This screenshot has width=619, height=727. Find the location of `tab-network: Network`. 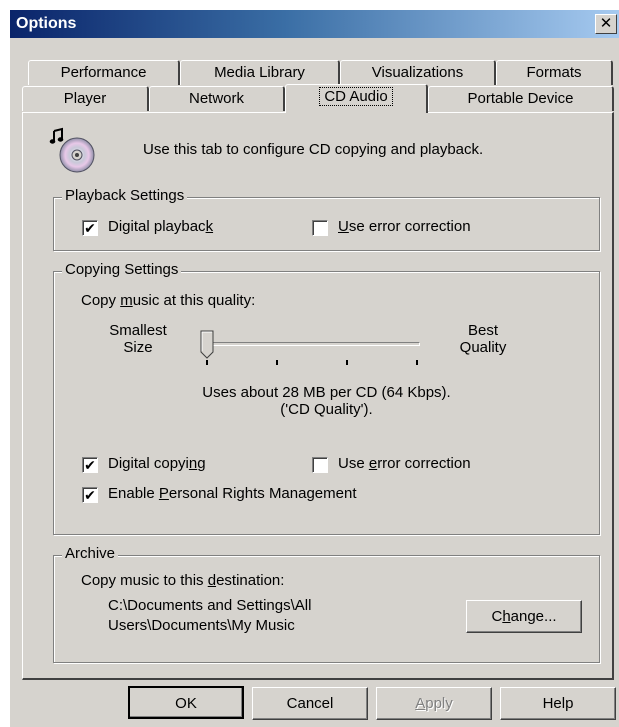

tab-network: Network is located at coordinates (217, 98).